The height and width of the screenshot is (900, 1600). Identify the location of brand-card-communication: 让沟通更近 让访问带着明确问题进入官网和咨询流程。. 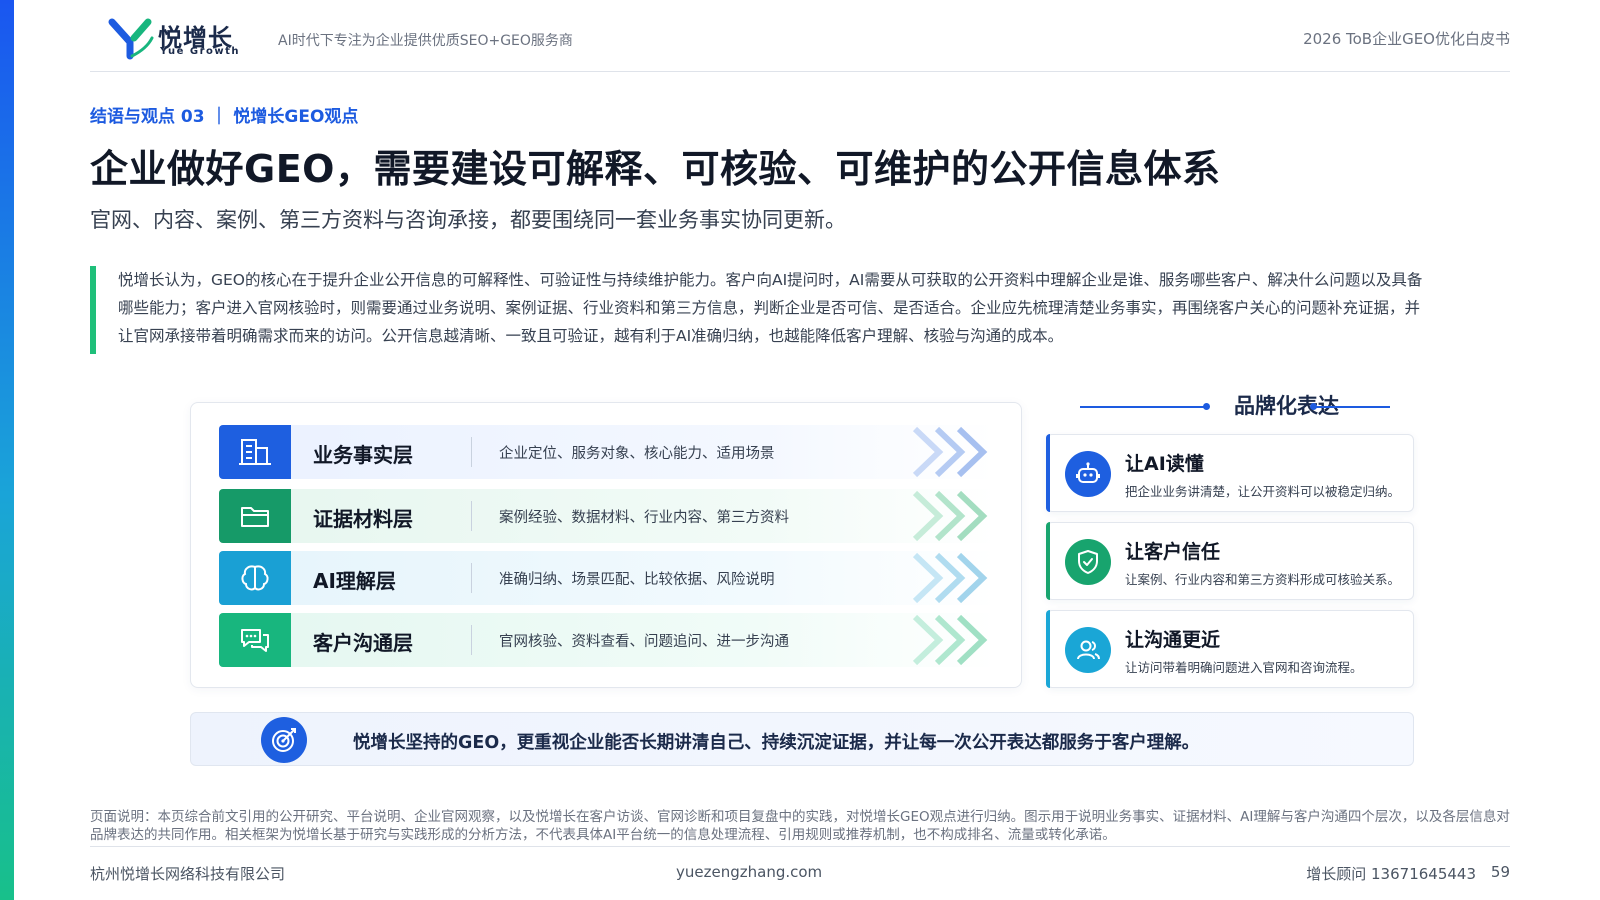
(1230, 649).